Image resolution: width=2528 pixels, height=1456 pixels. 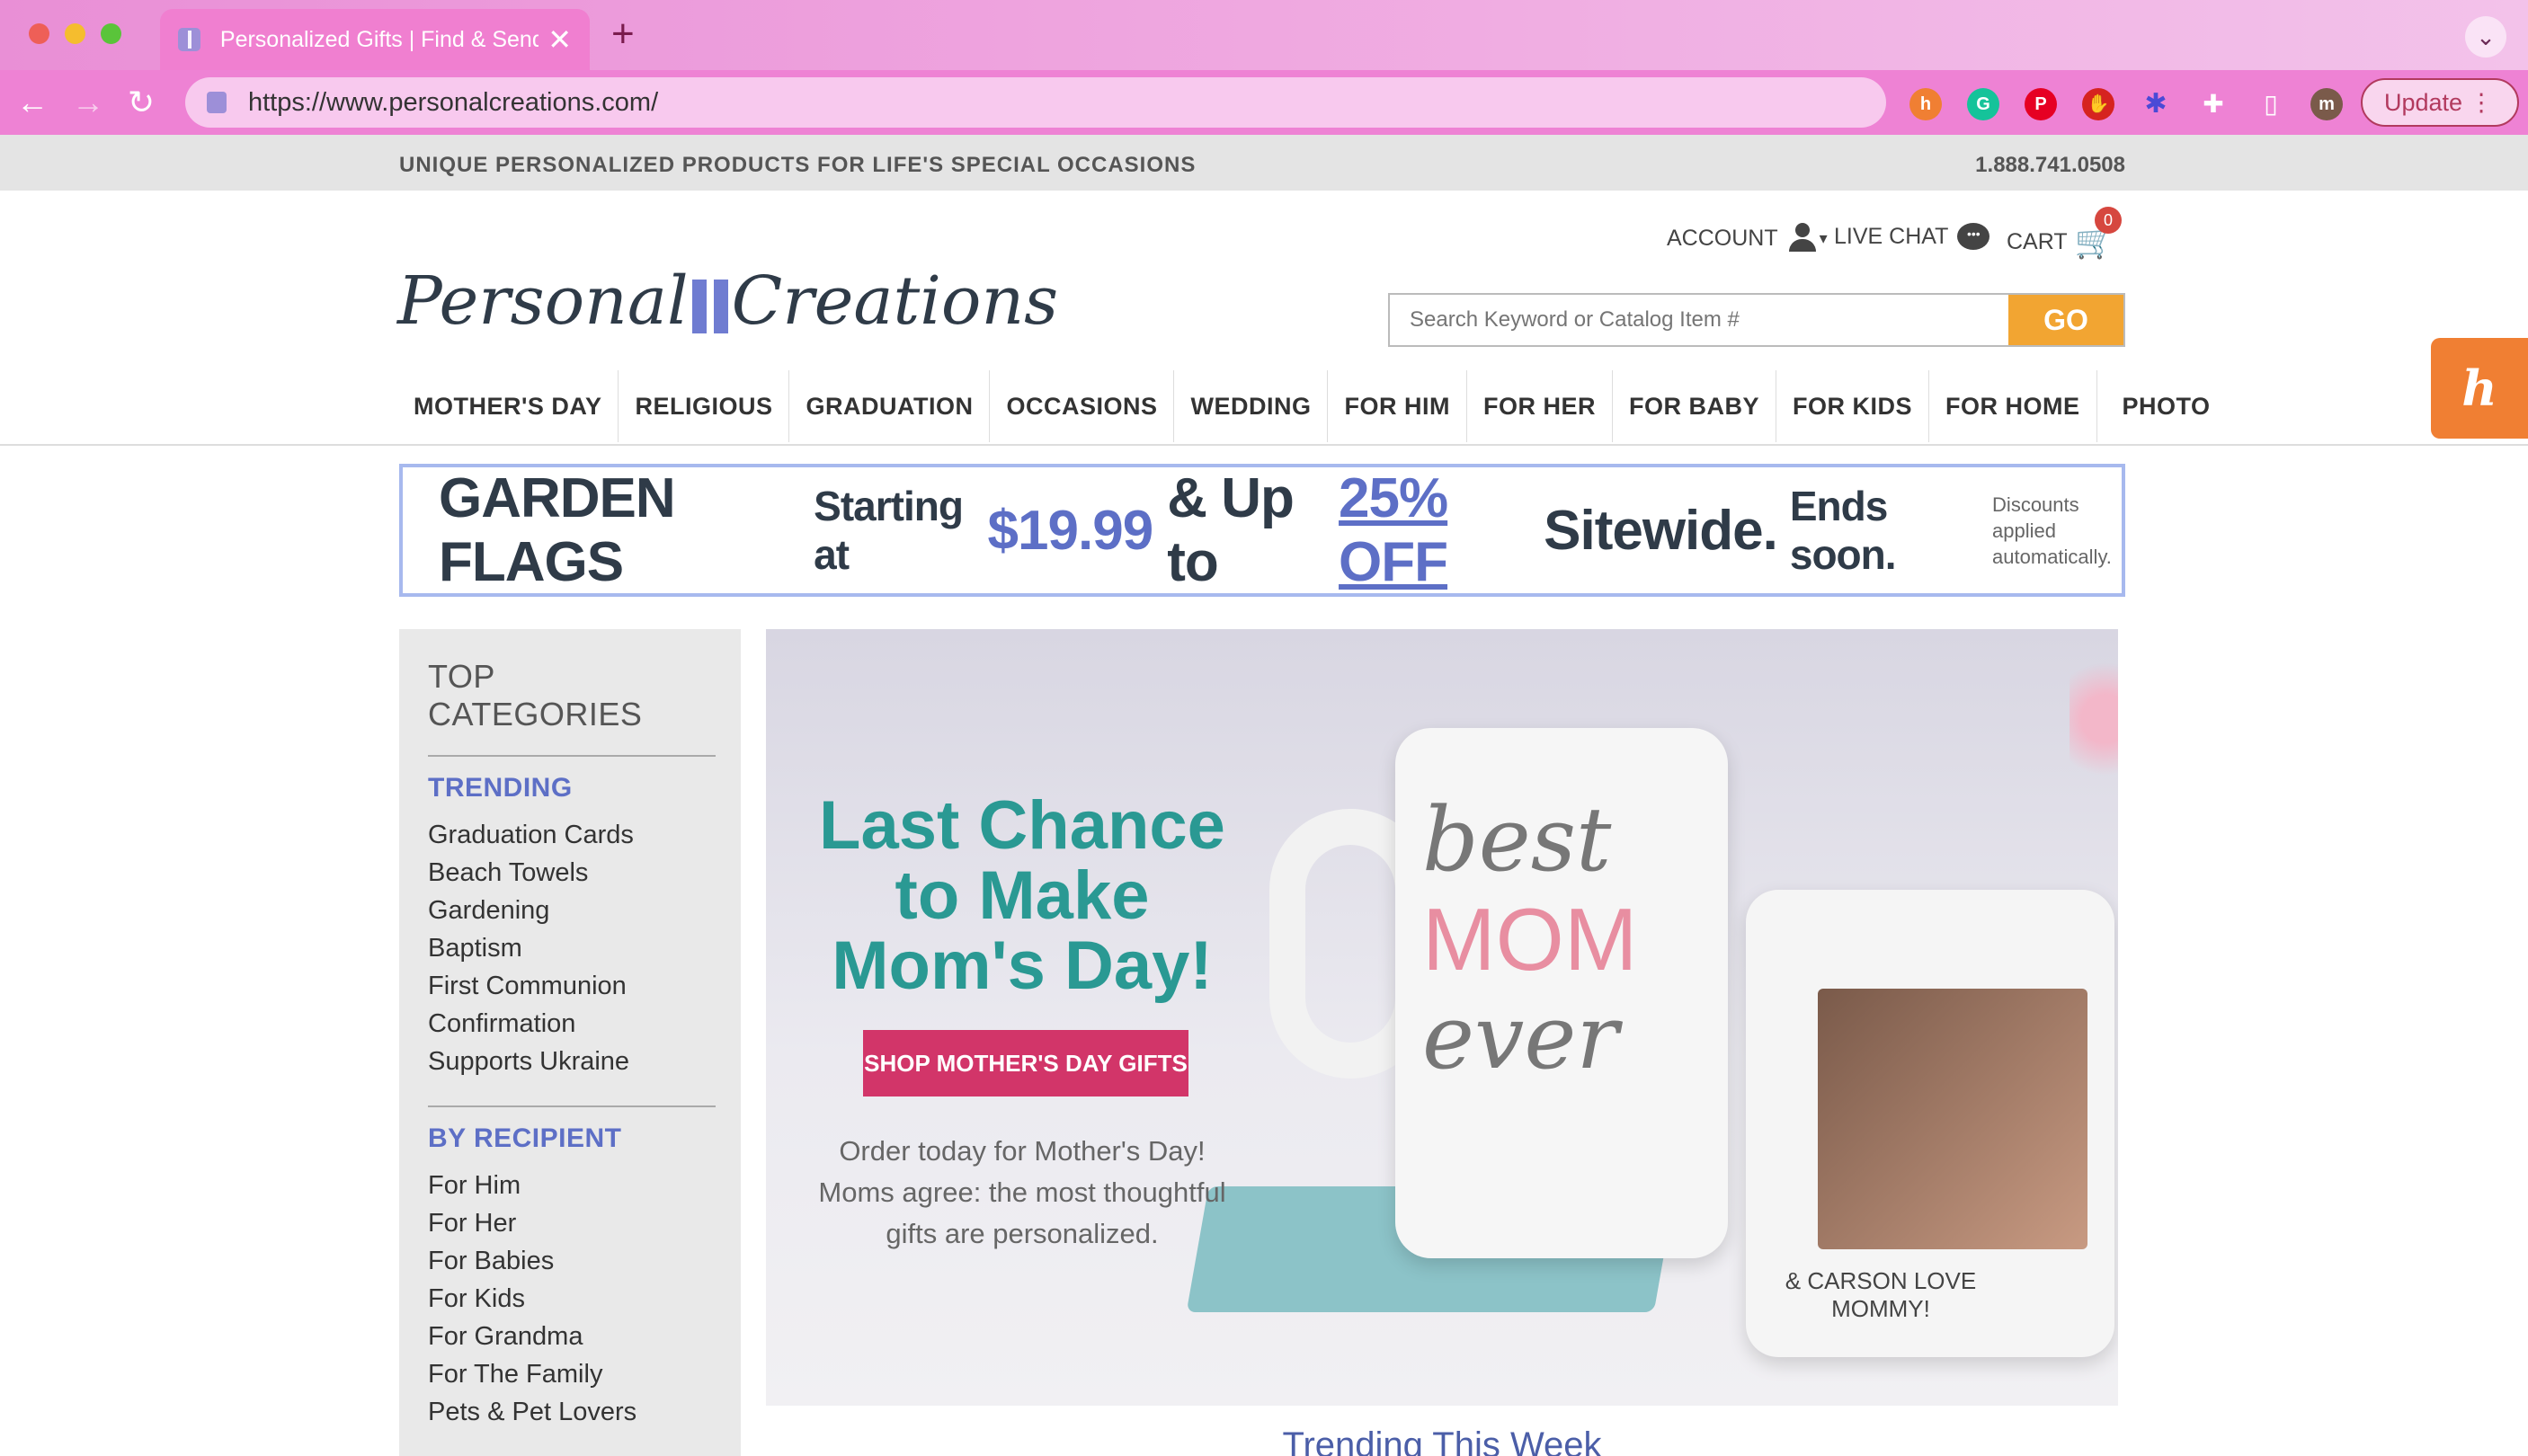 What do you see at coordinates (2094, 719) in the screenshot?
I see `flower-decoration` at bounding box center [2094, 719].